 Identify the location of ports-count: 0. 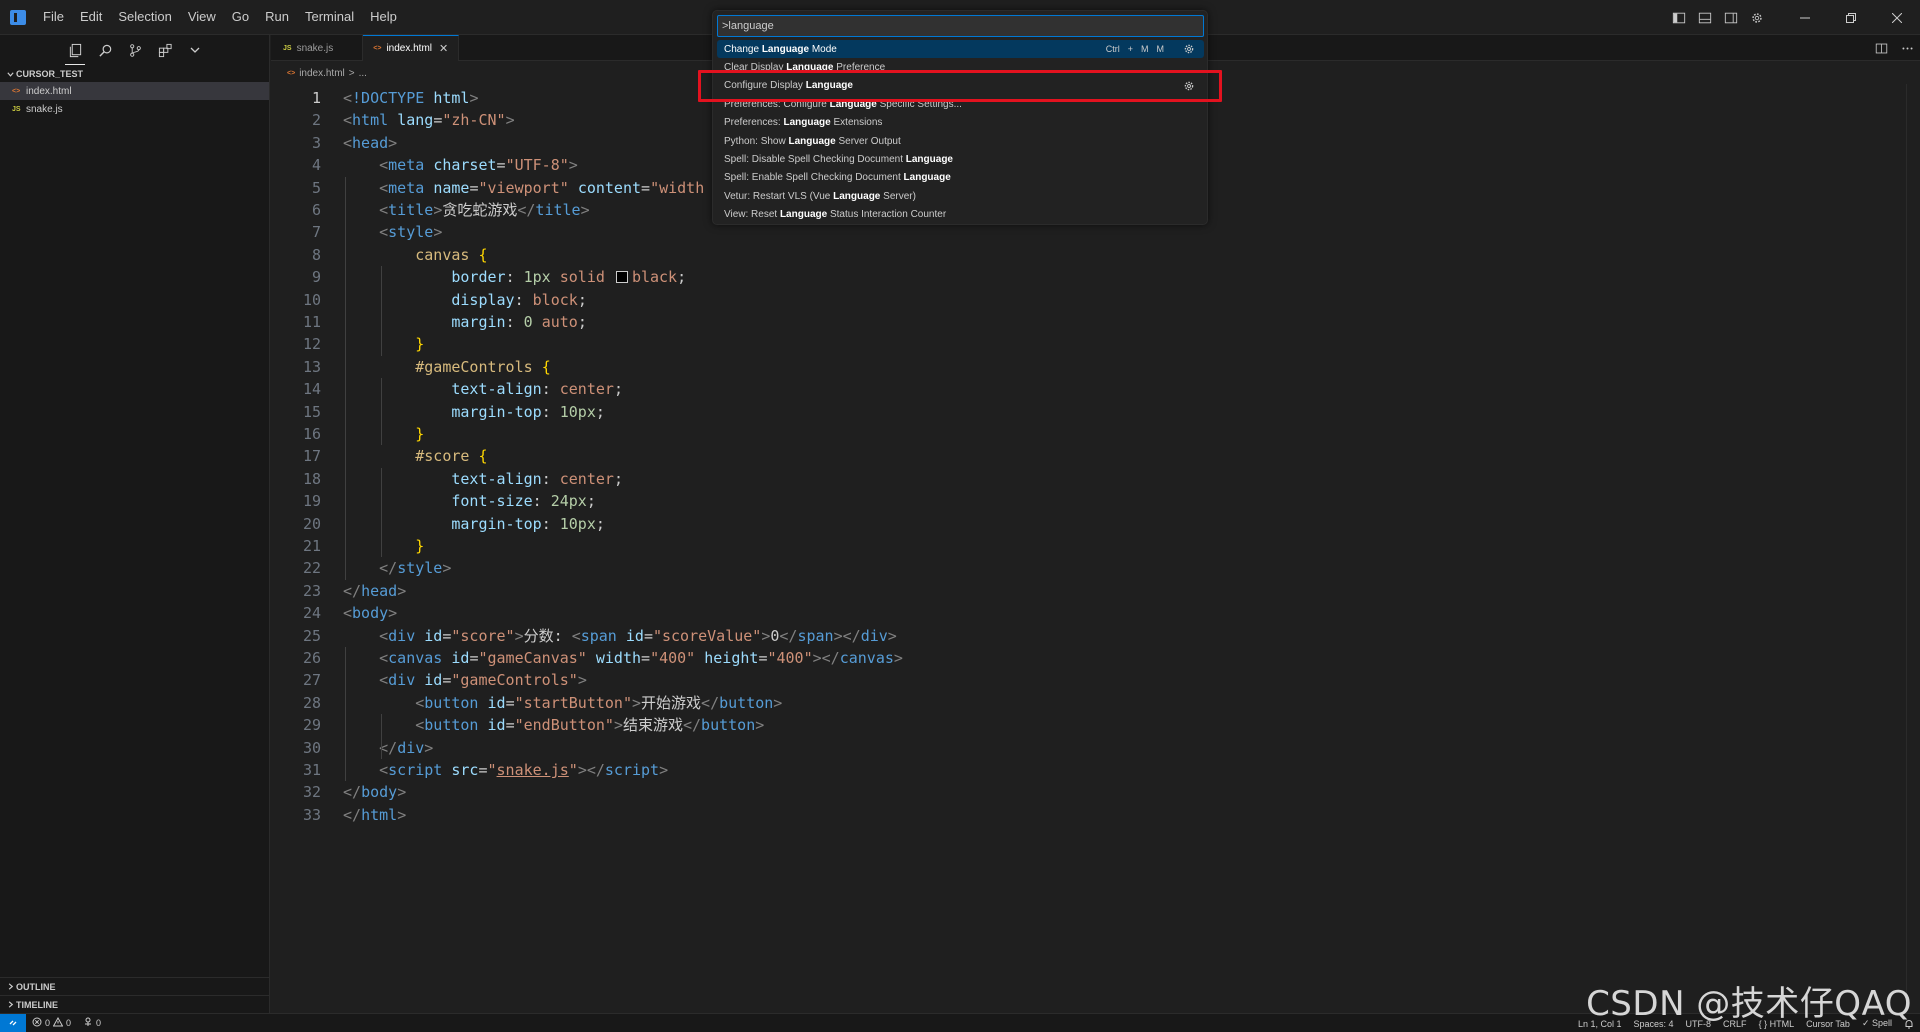
(99, 1023).